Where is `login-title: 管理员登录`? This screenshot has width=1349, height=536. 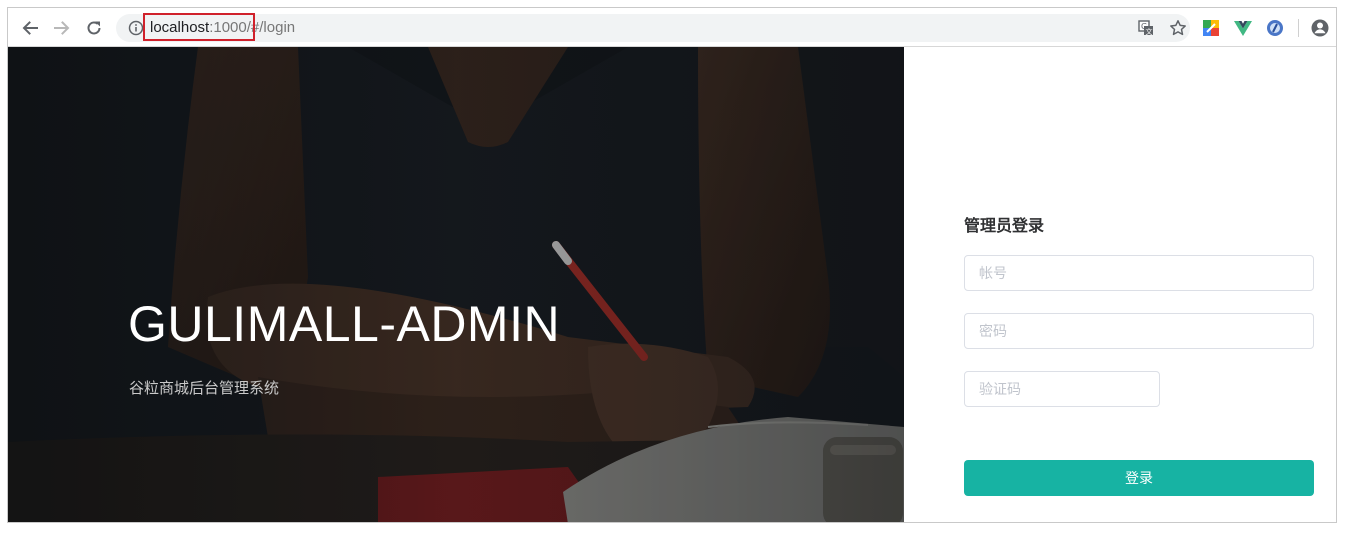 login-title: 管理员登录 is located at coordinates (1004, 226).